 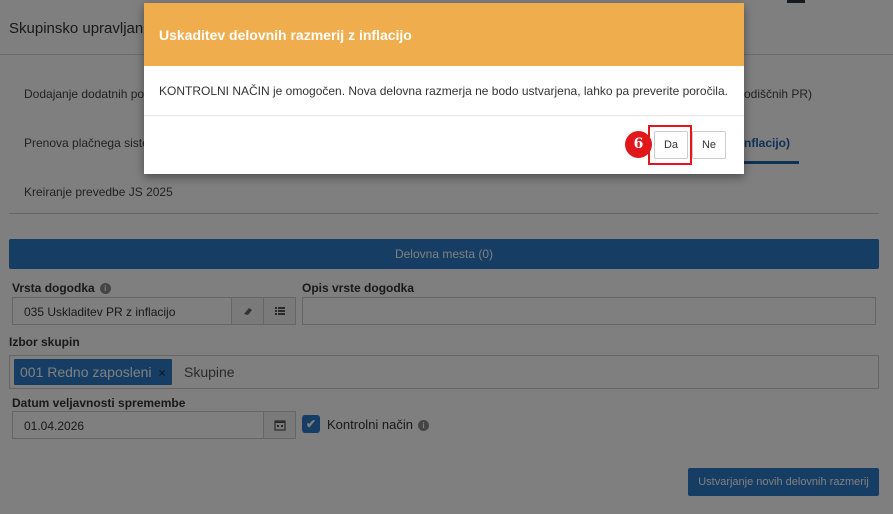 I want to click on no-button: Ne, so click(x=709, y=145).